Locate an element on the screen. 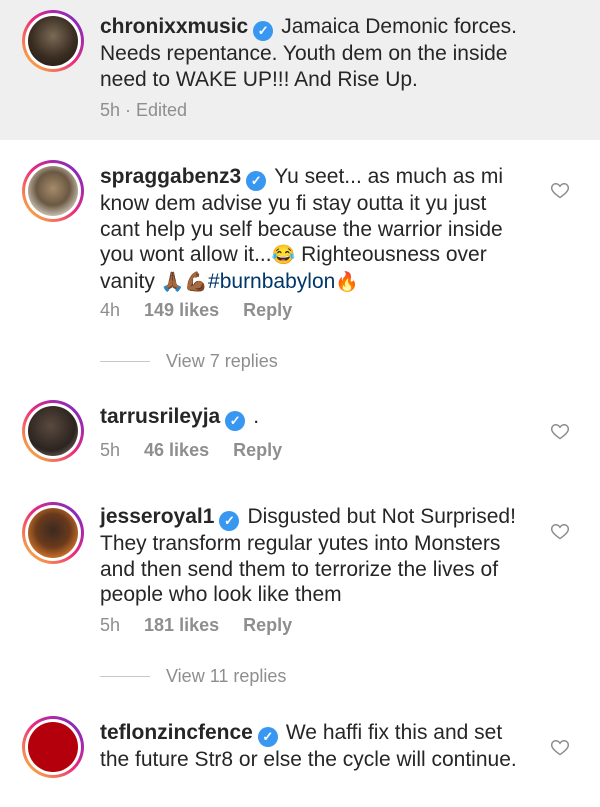 The width and height of the screenshot is (600, 807). pray-muscle-emoji: 🙏🏾💪🏾 is located at coordinates (184, 282).